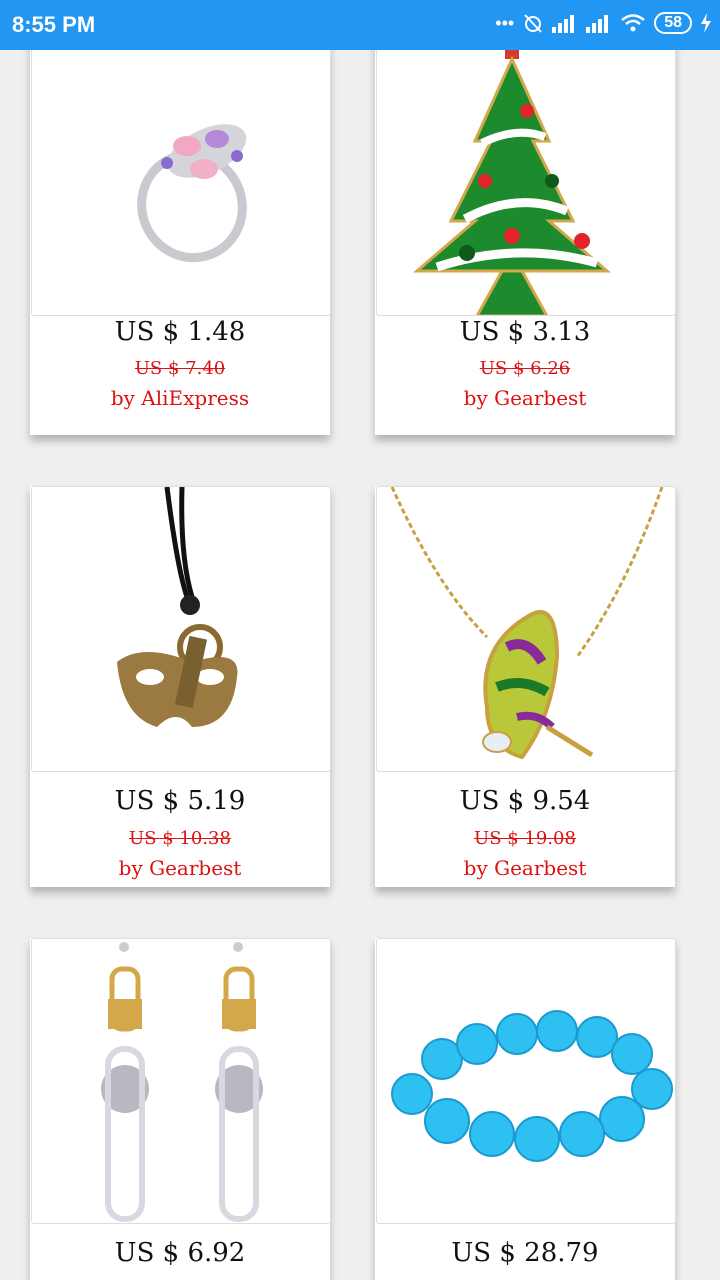 The height and width of the screenshot is (1280, 720). I want to click on charging-icon, so click(706, 23).